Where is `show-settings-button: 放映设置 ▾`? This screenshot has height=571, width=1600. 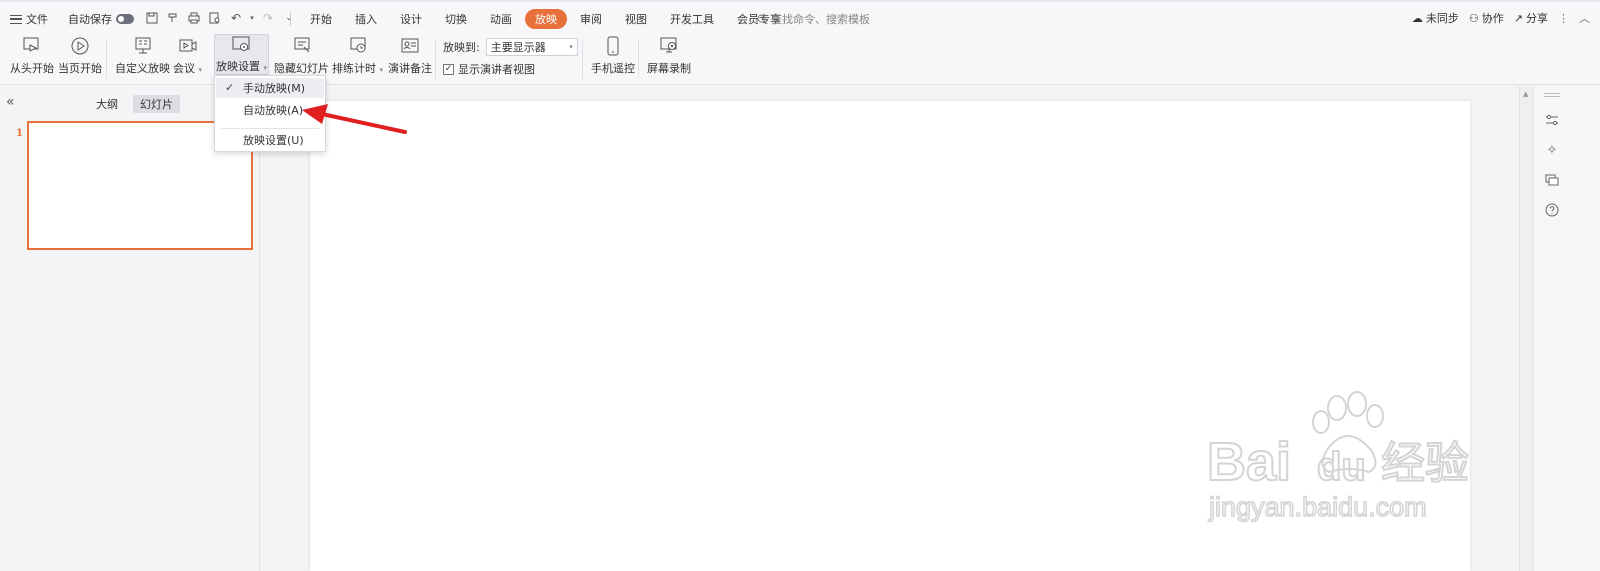 show-settings-button: 放映设置 ▾ is located at coordinates (241, 54).